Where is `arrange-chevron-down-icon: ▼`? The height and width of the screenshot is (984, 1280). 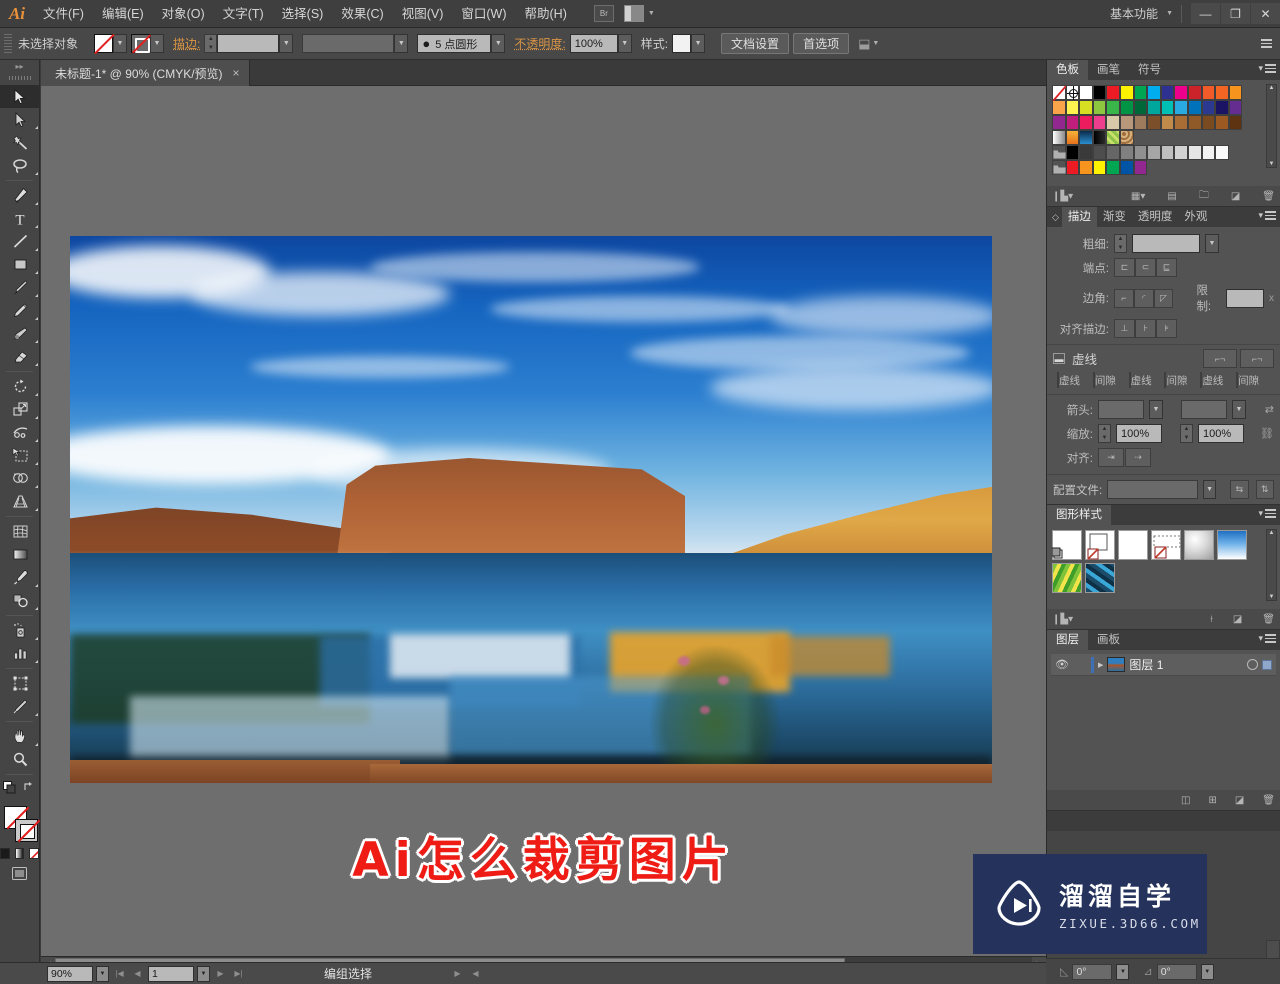
arrange-chevron-down-icon: ▼ is located at coordinates (651, 13).